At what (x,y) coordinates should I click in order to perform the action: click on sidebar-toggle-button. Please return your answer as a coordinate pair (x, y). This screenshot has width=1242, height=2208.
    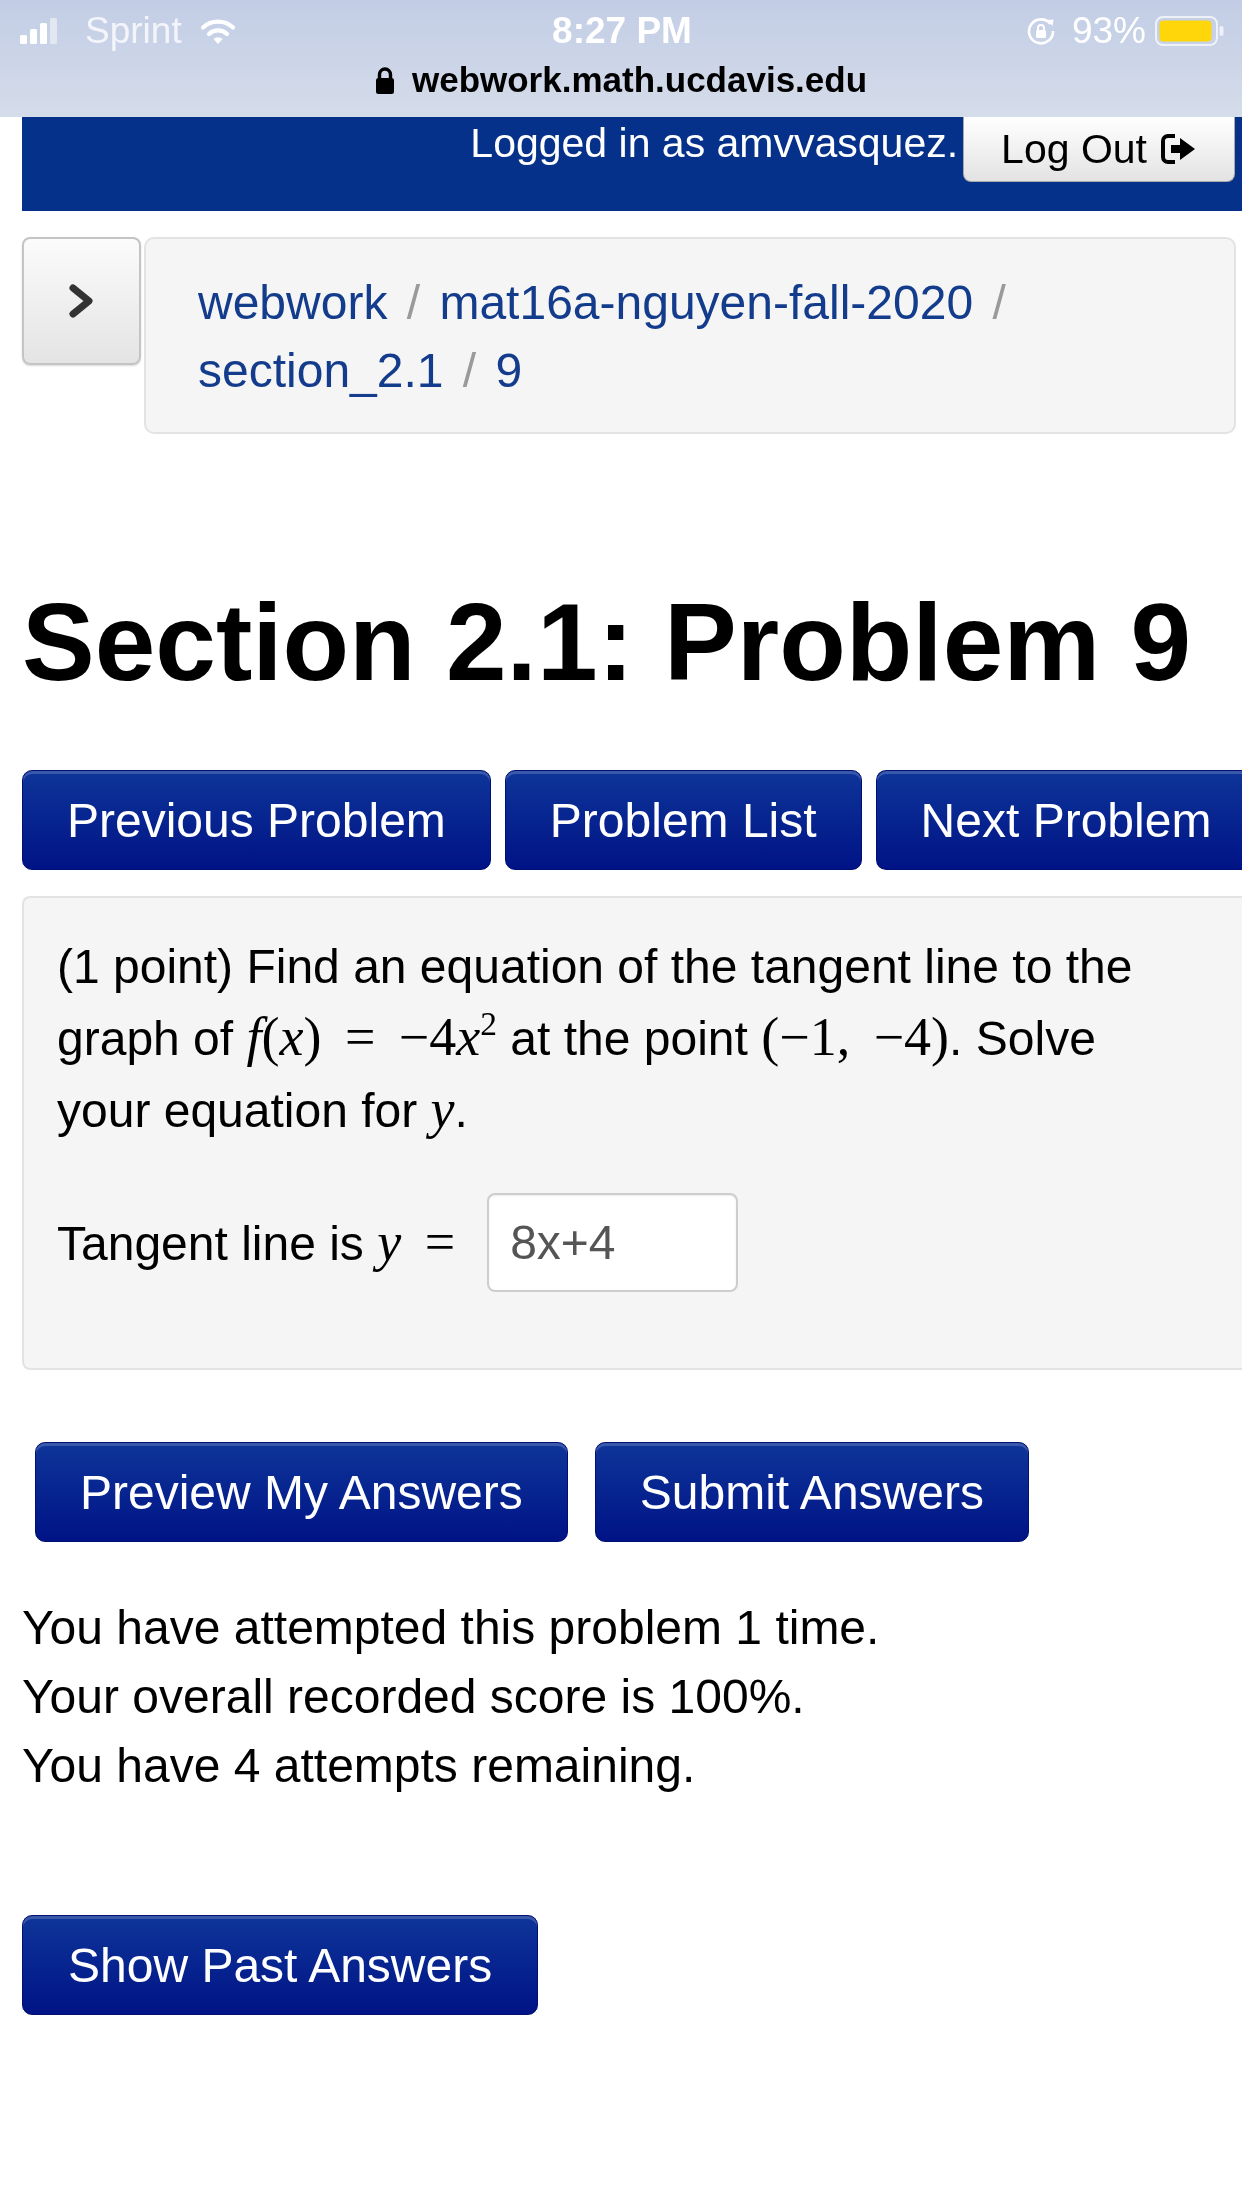
    Looking at the image, I should click on (81, 301).